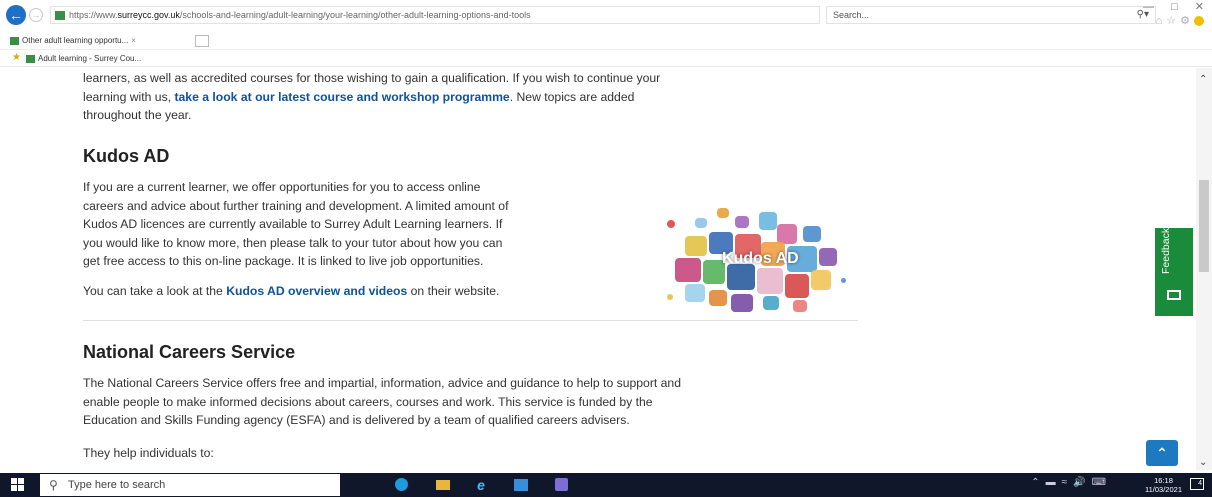 The image size is (1212, 497). What do you see at coordinates (1204, 226) in the screenshot?
I see `scrollbar-thumb` at bounding box center [1204, 226].